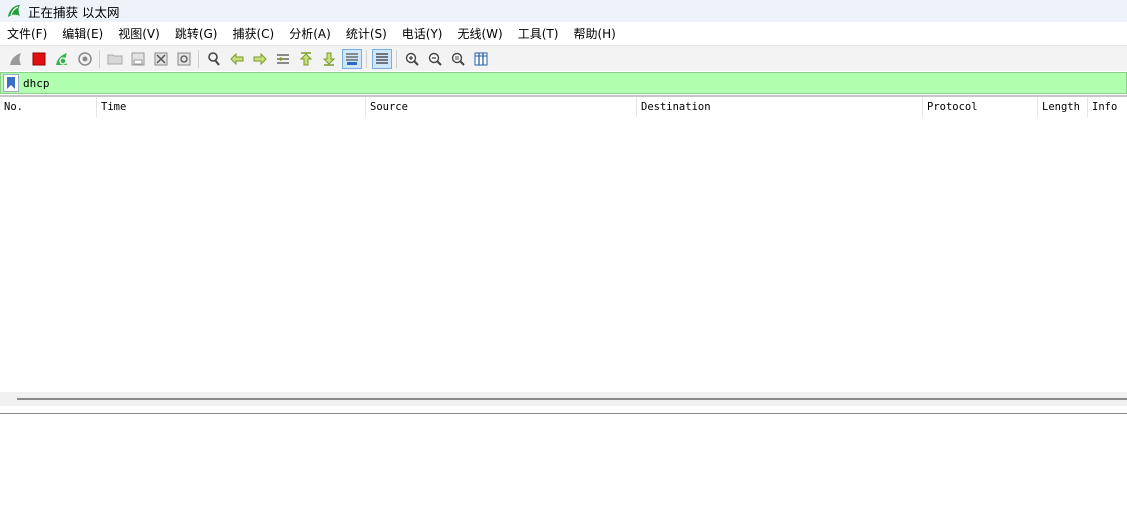 The width and height of the screenshot is (1127, 512). I want to click on go-to-packet-icon, so click(283, 59).